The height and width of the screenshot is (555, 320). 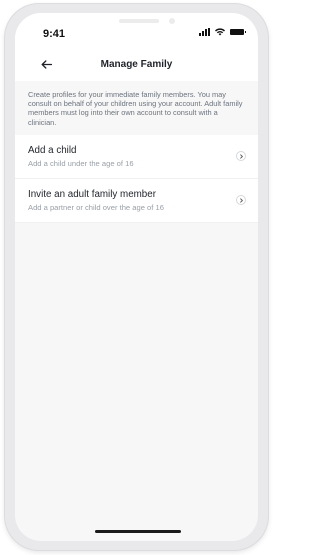 I want to click on status-bar: 9:41, so click(x=136, y=32).